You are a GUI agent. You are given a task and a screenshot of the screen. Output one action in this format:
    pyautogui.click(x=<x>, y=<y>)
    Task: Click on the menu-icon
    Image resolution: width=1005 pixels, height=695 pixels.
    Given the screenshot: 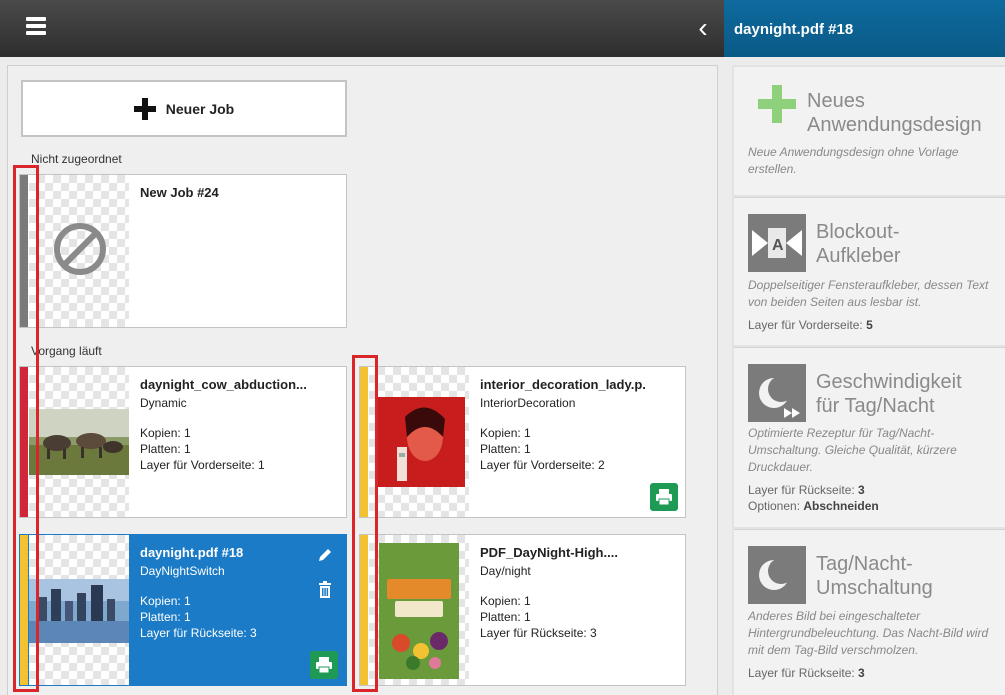 What is the action you would take?
    pyautogui.click(x=36, y=26)
    